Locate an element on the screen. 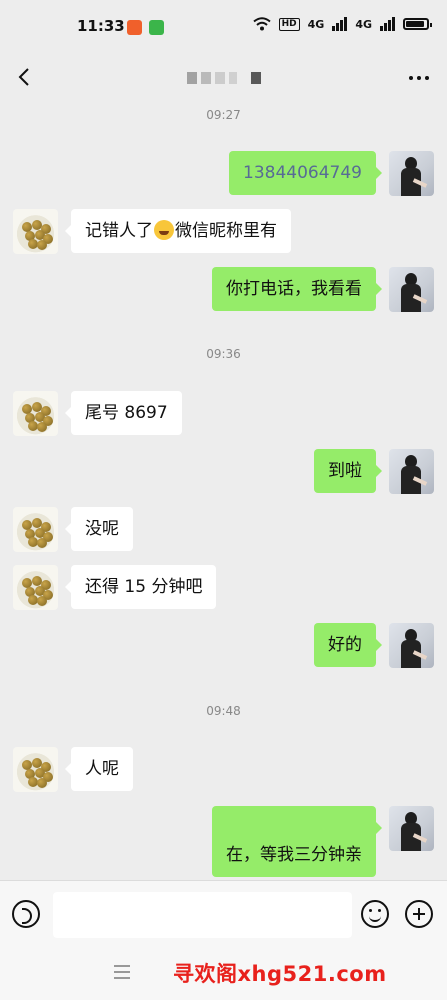 The width and height of the screenshot is (447, 1000). signal-icon is located at coordinates (340, 24).